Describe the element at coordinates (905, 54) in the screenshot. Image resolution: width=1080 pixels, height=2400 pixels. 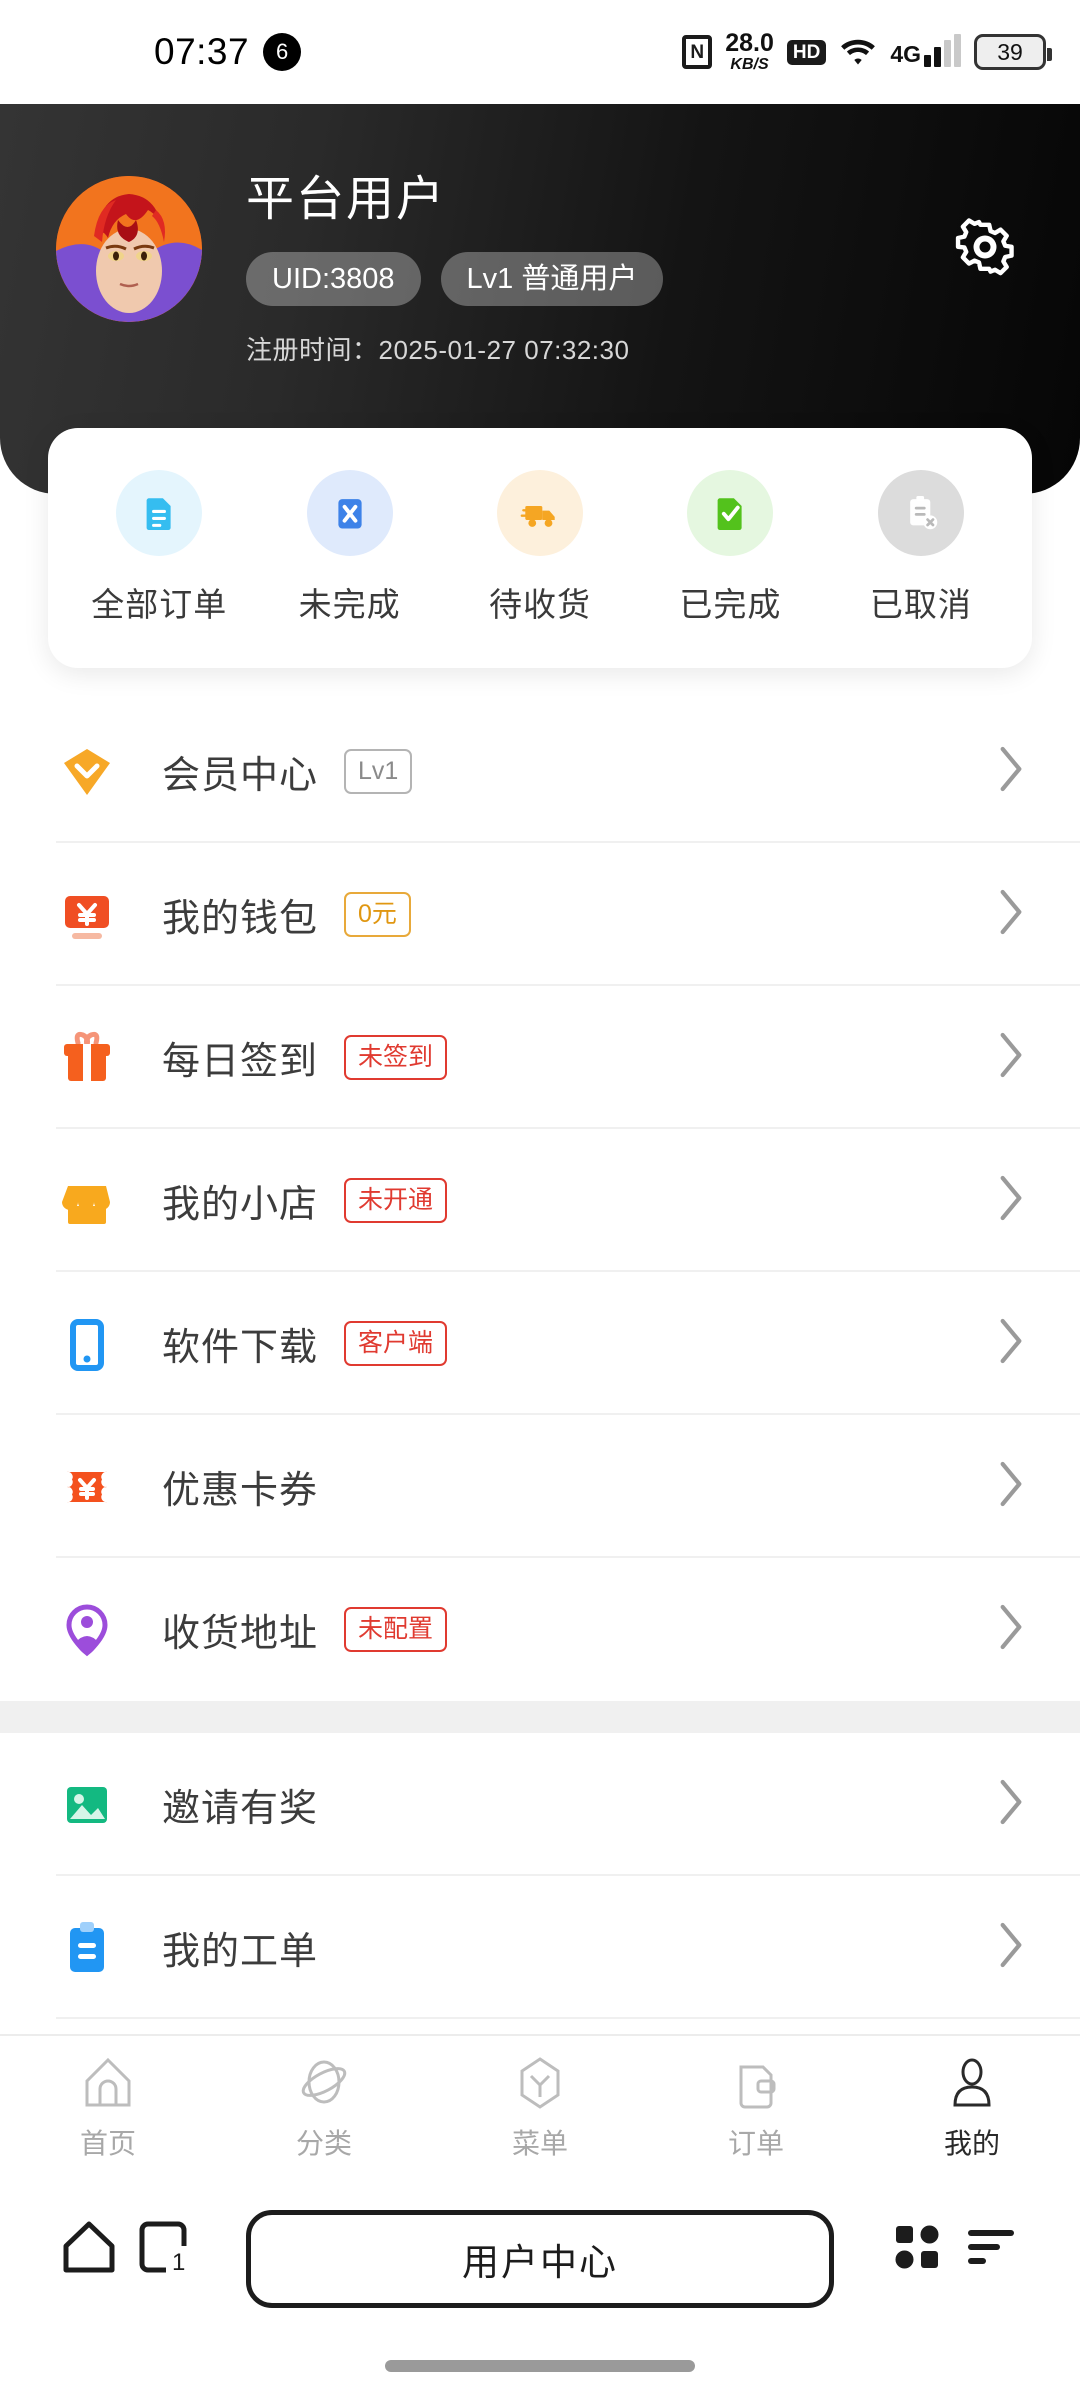
I see `network-type-label: 4G` at that location.